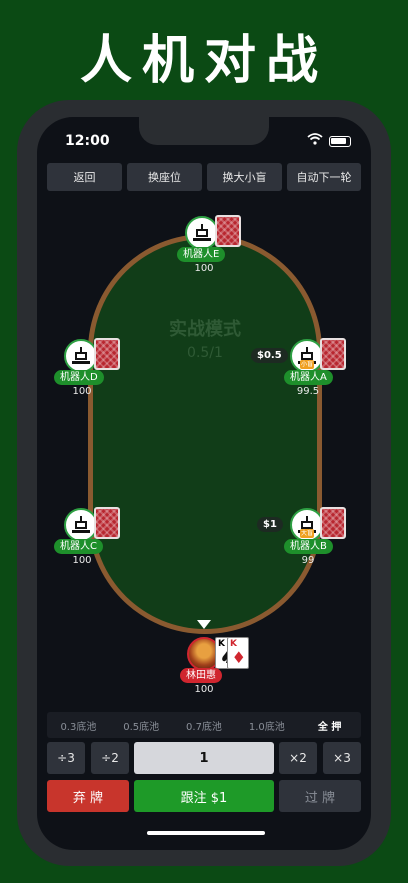 This screenshot has height=883, width=408. What do you see at coordinates (307, 364) in the screenshot?
I see `small-blind-badge: 小盲` at bounding box center [307, 364].